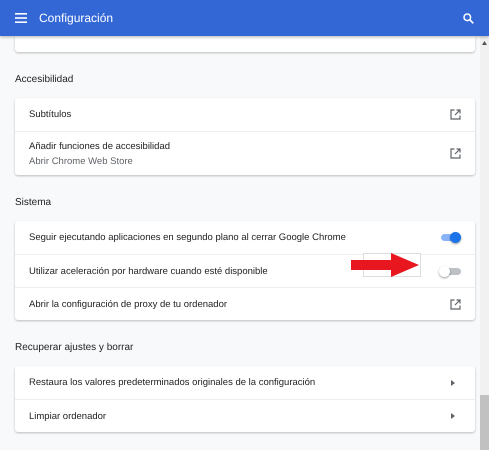  What do you see at coordinates (68, 416) in the screenshot?
I see `row-label: Limpiar ordenador` at bounding box center [68, 416].